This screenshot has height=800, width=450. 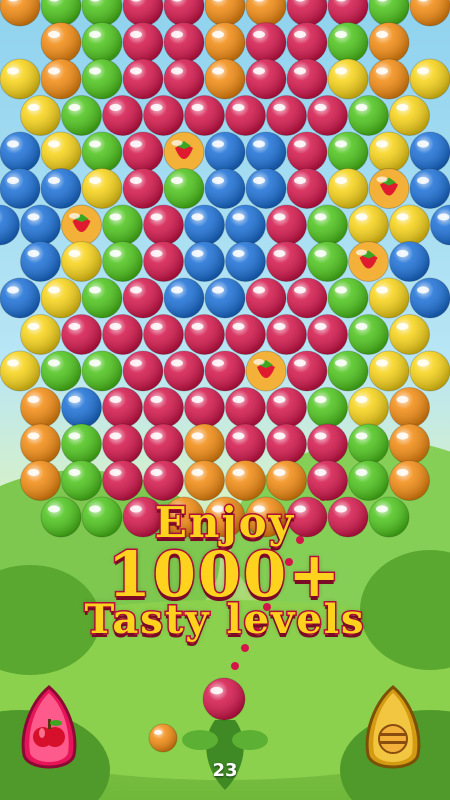 I want to click on next-bubble, so click(x=163, y=738).